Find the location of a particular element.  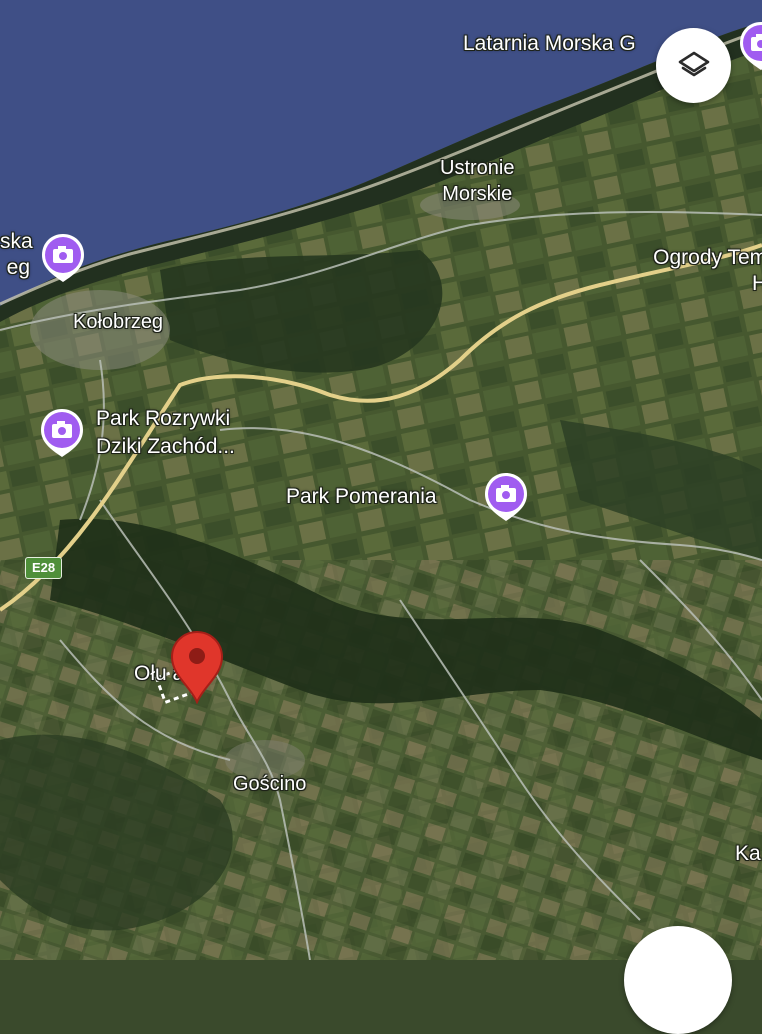

label-ustronie-line2: Morskie is located at coordinates (477, 194).